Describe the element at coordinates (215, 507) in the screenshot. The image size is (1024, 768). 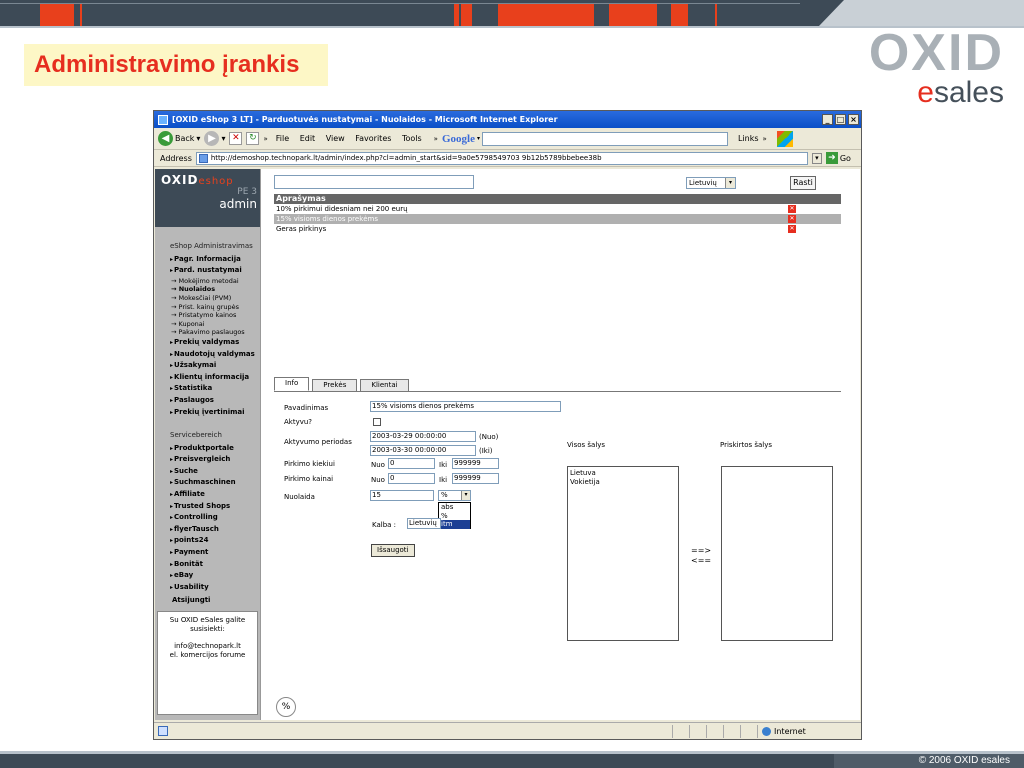
I see `sidebar-item: Trusted Shops` at that location.